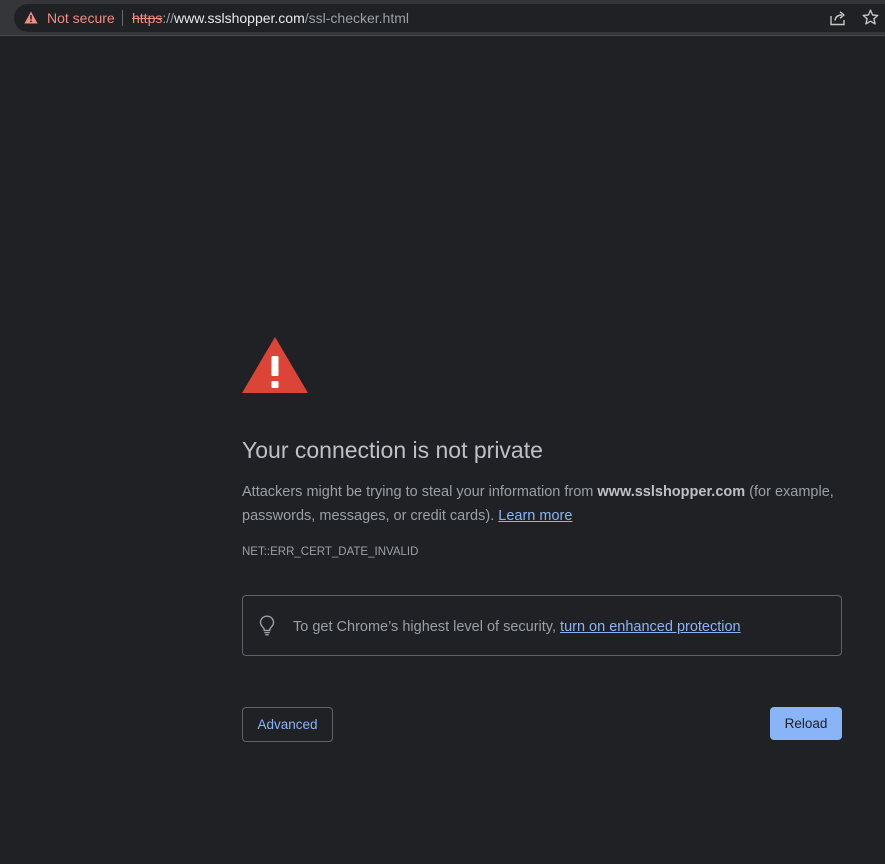 The height and width of the screenshot is (864, 885). Describe the element at coordinates (806, 723) in the screenshot. I see `reload-button: Reload` at that location.